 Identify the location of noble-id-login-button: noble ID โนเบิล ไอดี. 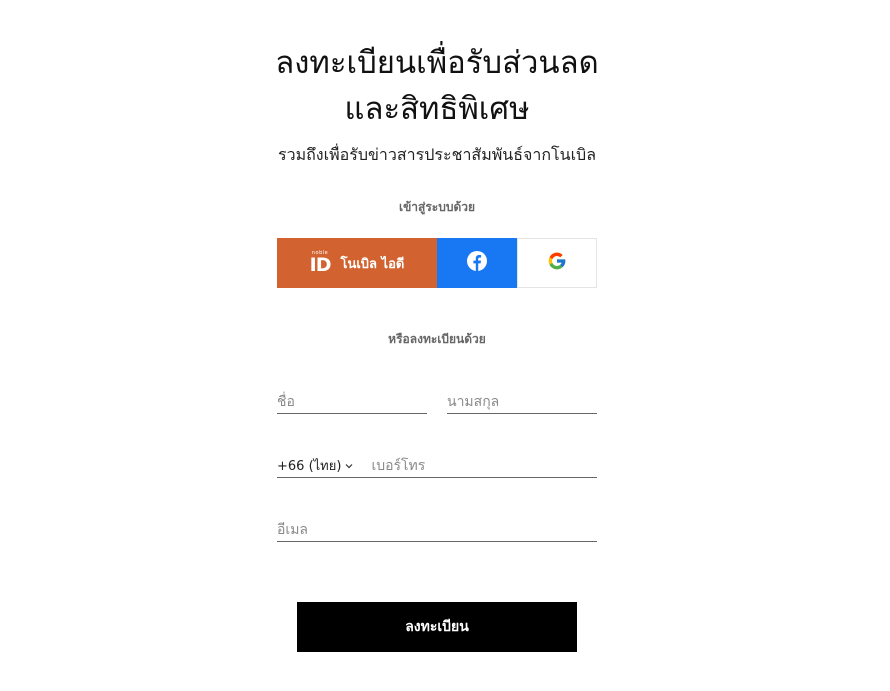
(357, 263).